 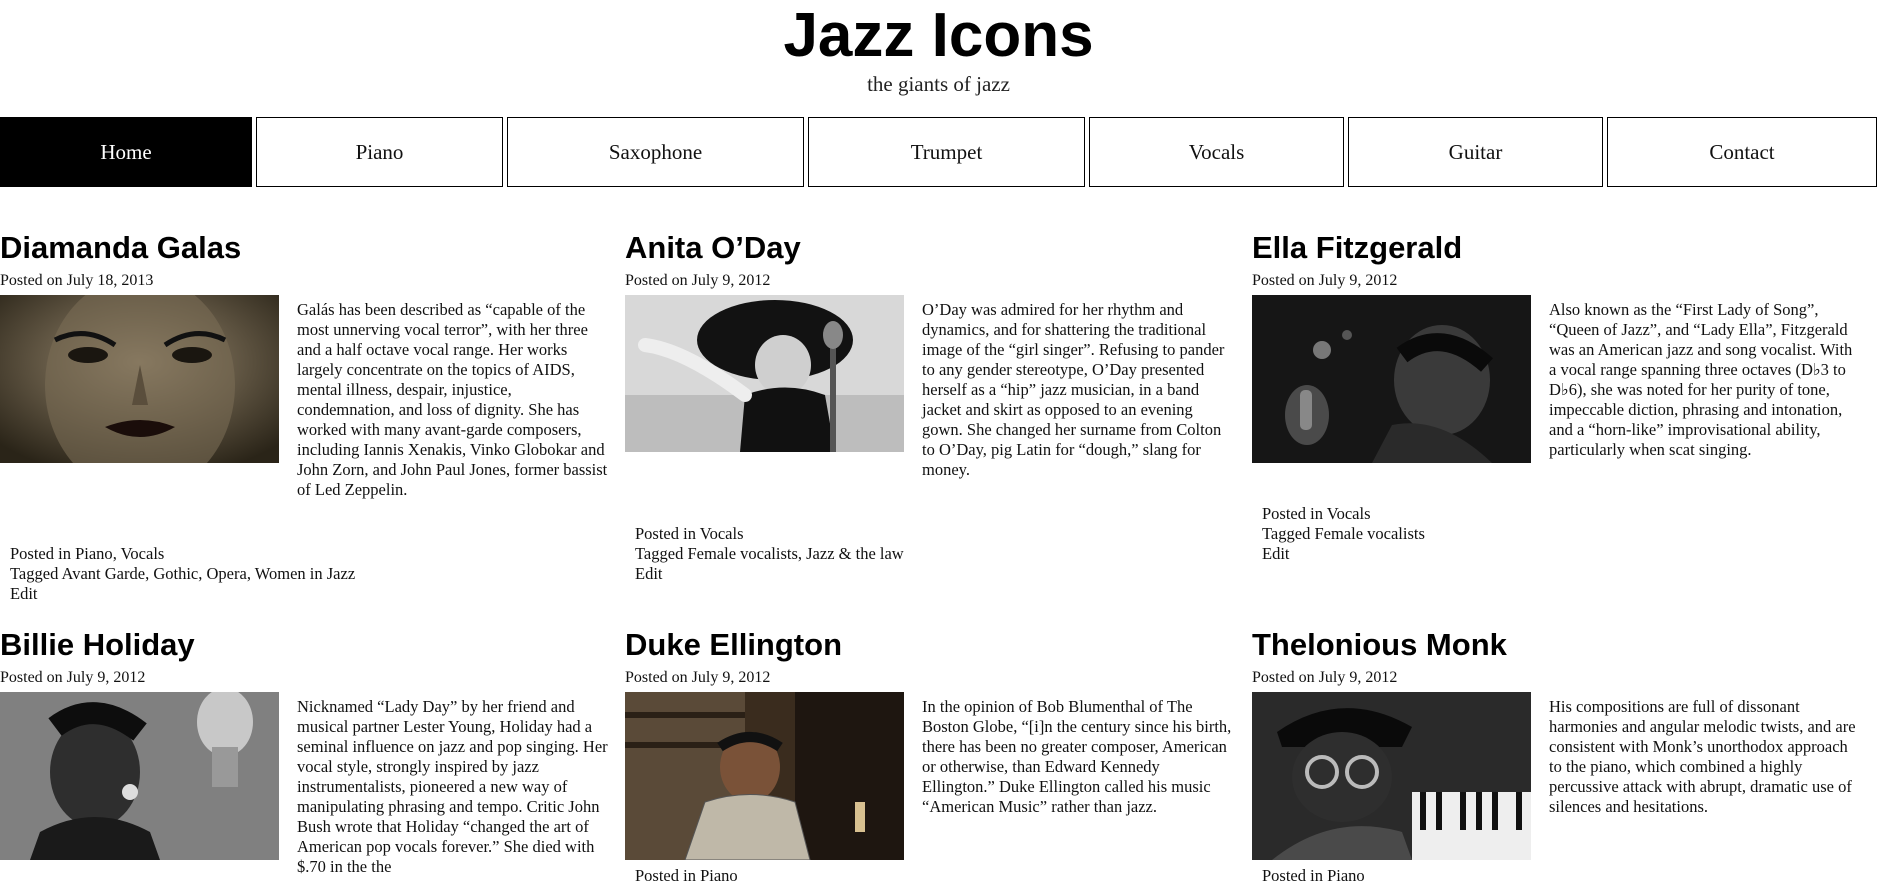 What do you see at coordinates (1379, 645) in the screenshot?
I see `post-title: Thelonious Monk` at bounding box center [1379, 645].